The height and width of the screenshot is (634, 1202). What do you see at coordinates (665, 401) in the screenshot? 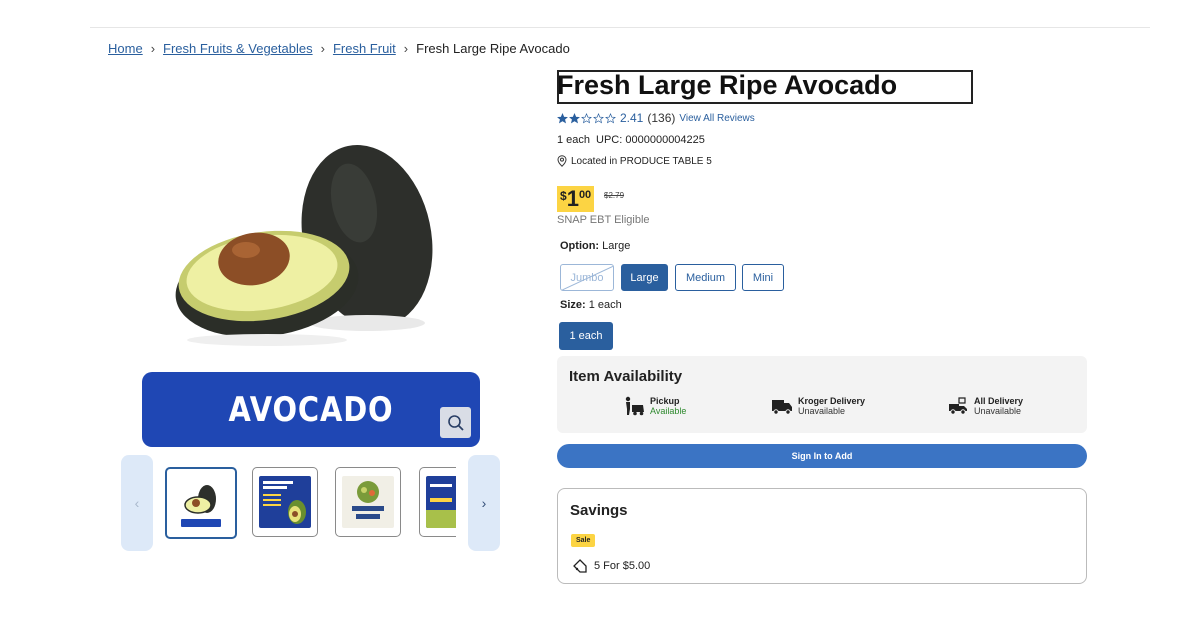
I see `pickup-label: Pickup` at bounding box center [665, 401].